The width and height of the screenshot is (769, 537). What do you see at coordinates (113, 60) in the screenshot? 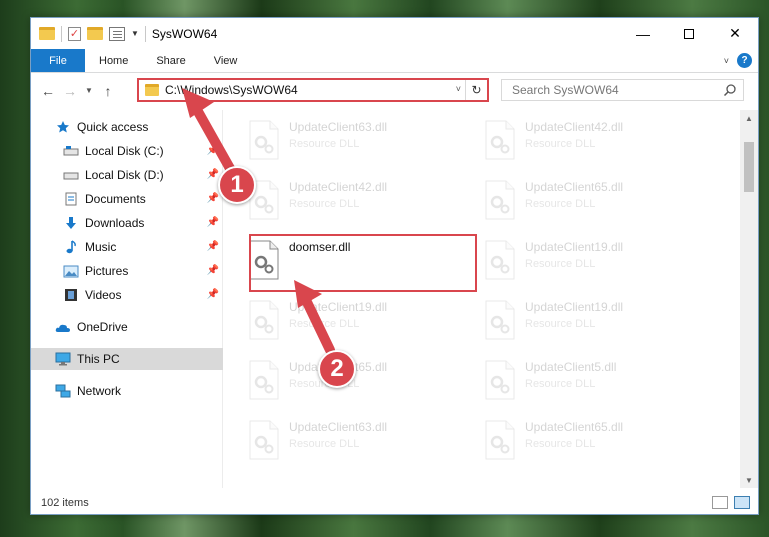
I see `tab-home: Home` at bounding box center [113, 60].